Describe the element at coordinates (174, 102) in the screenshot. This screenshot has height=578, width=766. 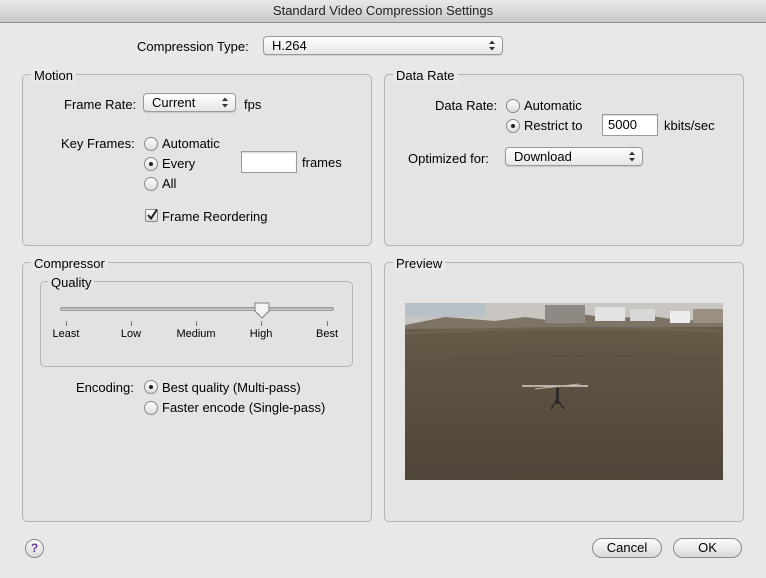
I see `frame-rate-value: Current` at that location.